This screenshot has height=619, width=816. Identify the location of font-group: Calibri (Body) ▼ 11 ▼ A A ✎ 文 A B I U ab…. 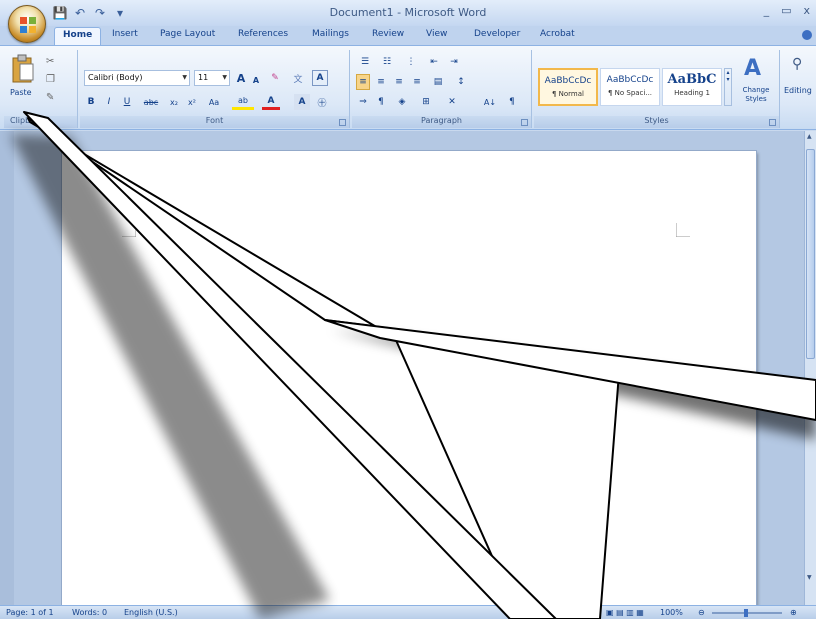
(215, 89).